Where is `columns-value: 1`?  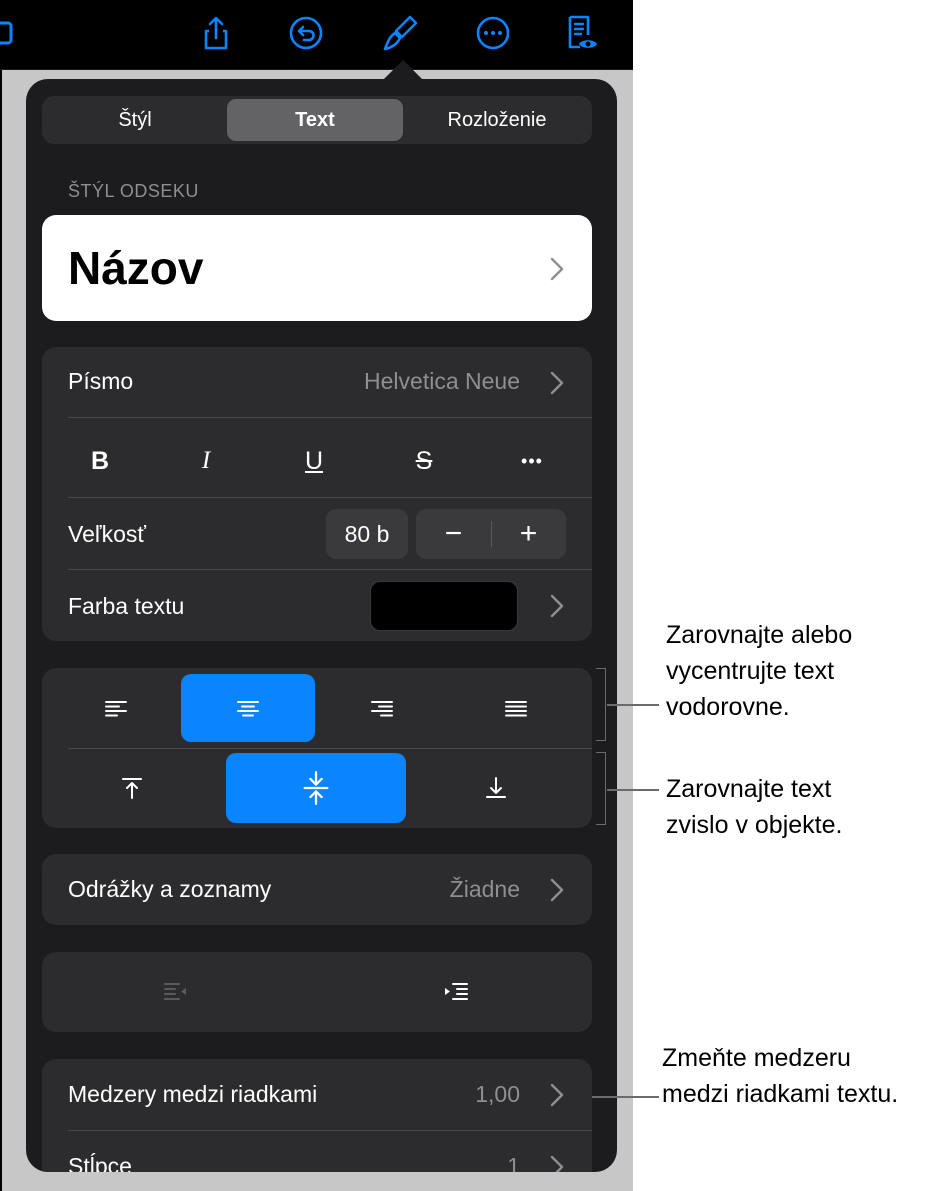
columns-value: 1 is located at coordinates (513, 1162).